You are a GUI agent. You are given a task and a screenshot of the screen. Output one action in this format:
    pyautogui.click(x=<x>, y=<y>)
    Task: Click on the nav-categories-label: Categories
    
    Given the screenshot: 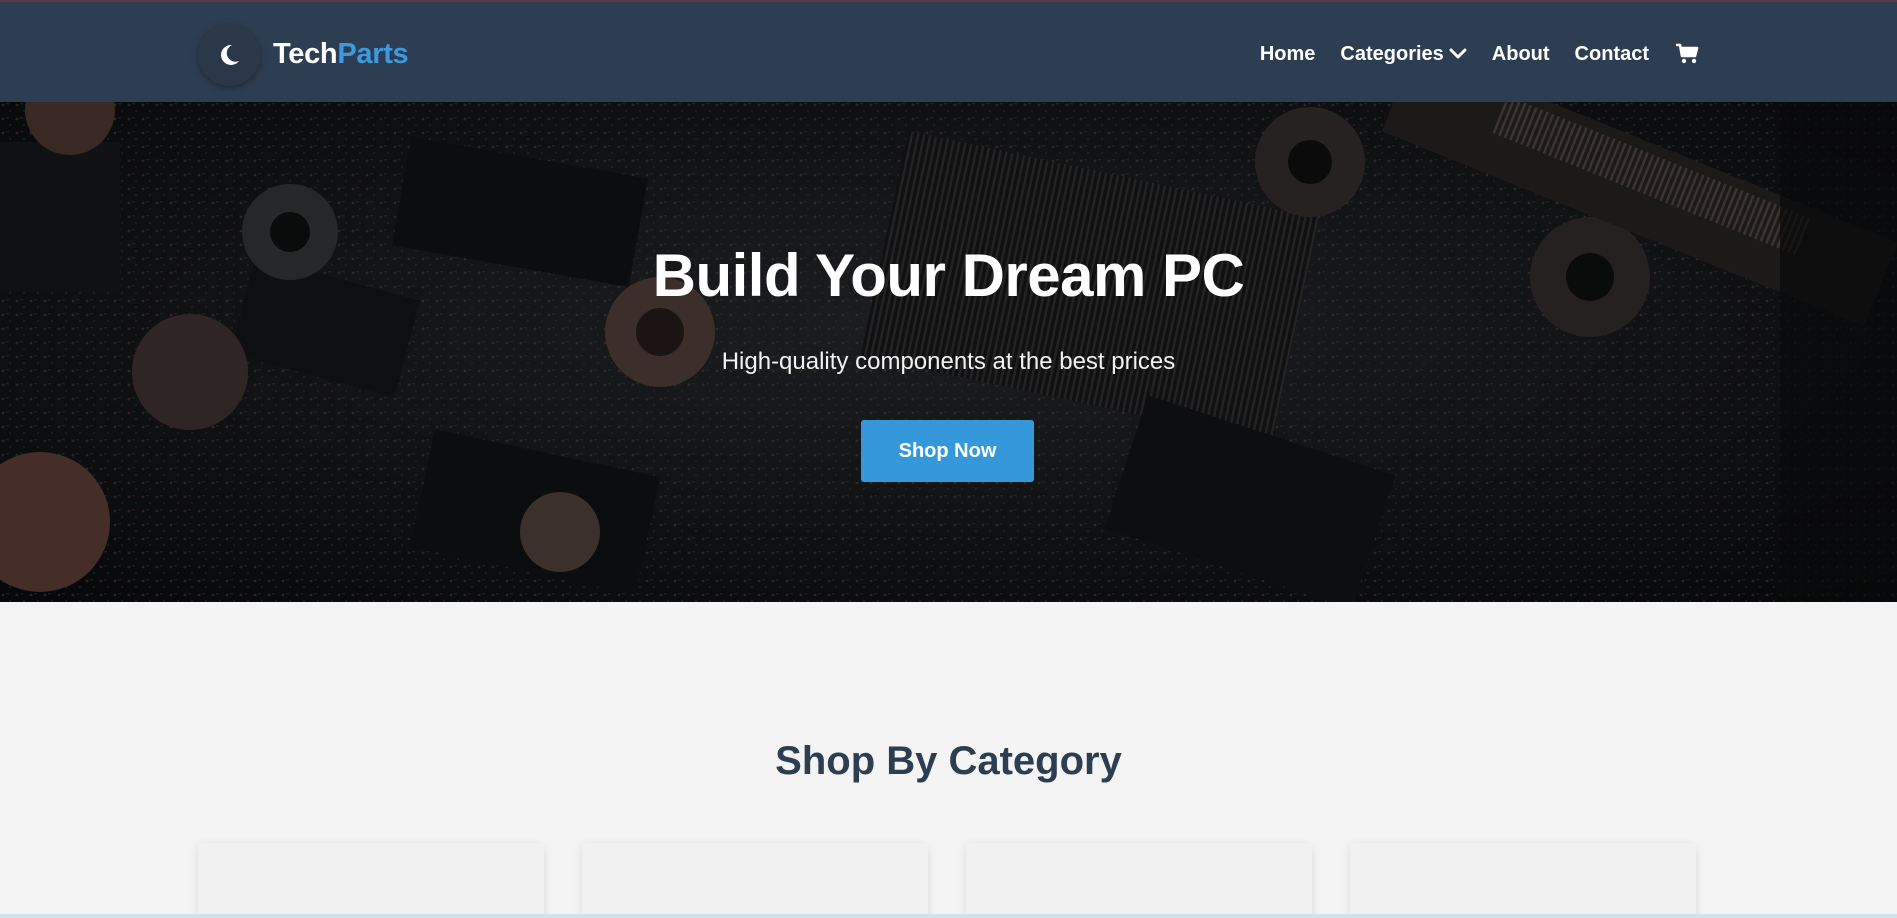 What is the action you would take?
    pyautogui.click(x=1392, y=54)
    